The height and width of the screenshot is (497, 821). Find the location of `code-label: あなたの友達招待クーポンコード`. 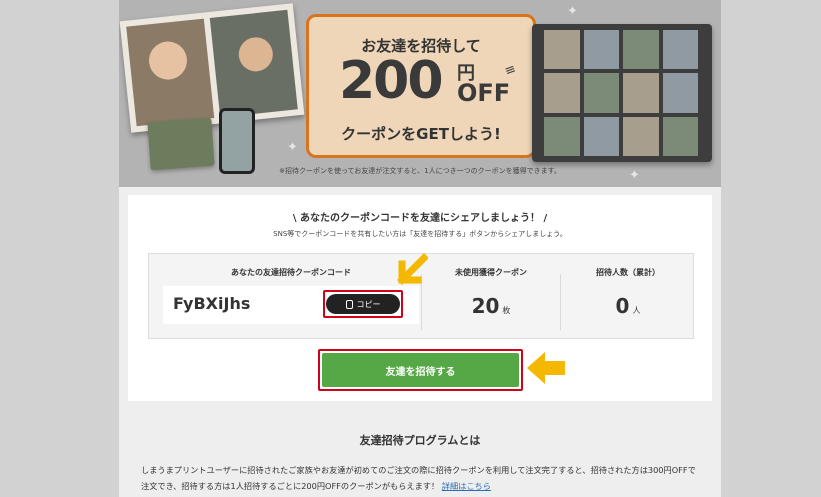

code-label: あなたの友達招待クーポンコード is located at coordinates (291, 272).